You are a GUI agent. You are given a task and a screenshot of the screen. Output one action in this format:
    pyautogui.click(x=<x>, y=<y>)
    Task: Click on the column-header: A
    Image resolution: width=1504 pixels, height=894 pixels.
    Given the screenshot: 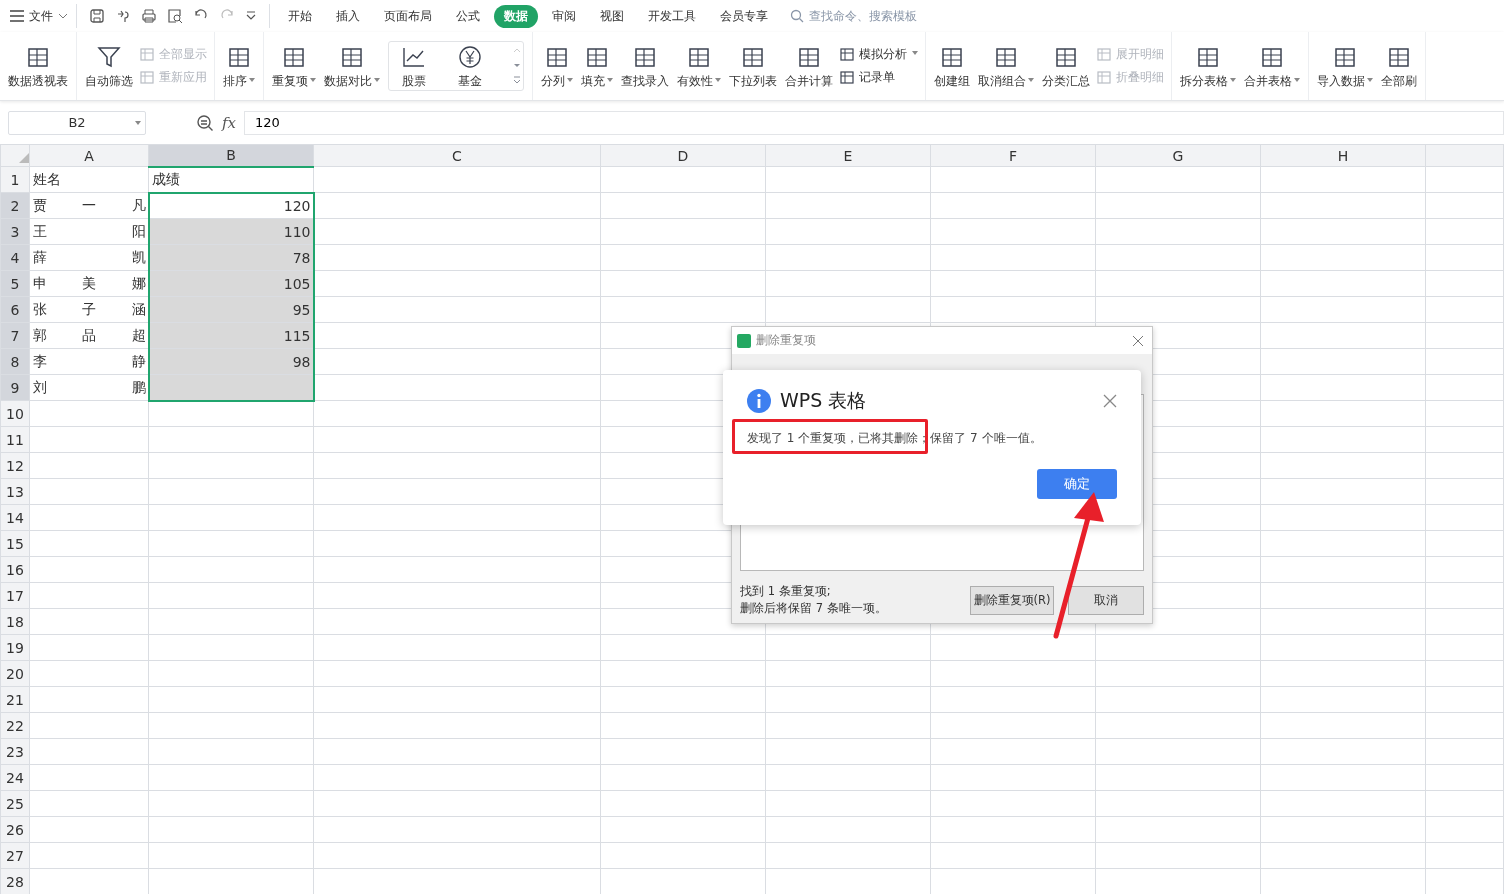 What is the action you would take?
    pyautogui.click(x=89, y=155)
    